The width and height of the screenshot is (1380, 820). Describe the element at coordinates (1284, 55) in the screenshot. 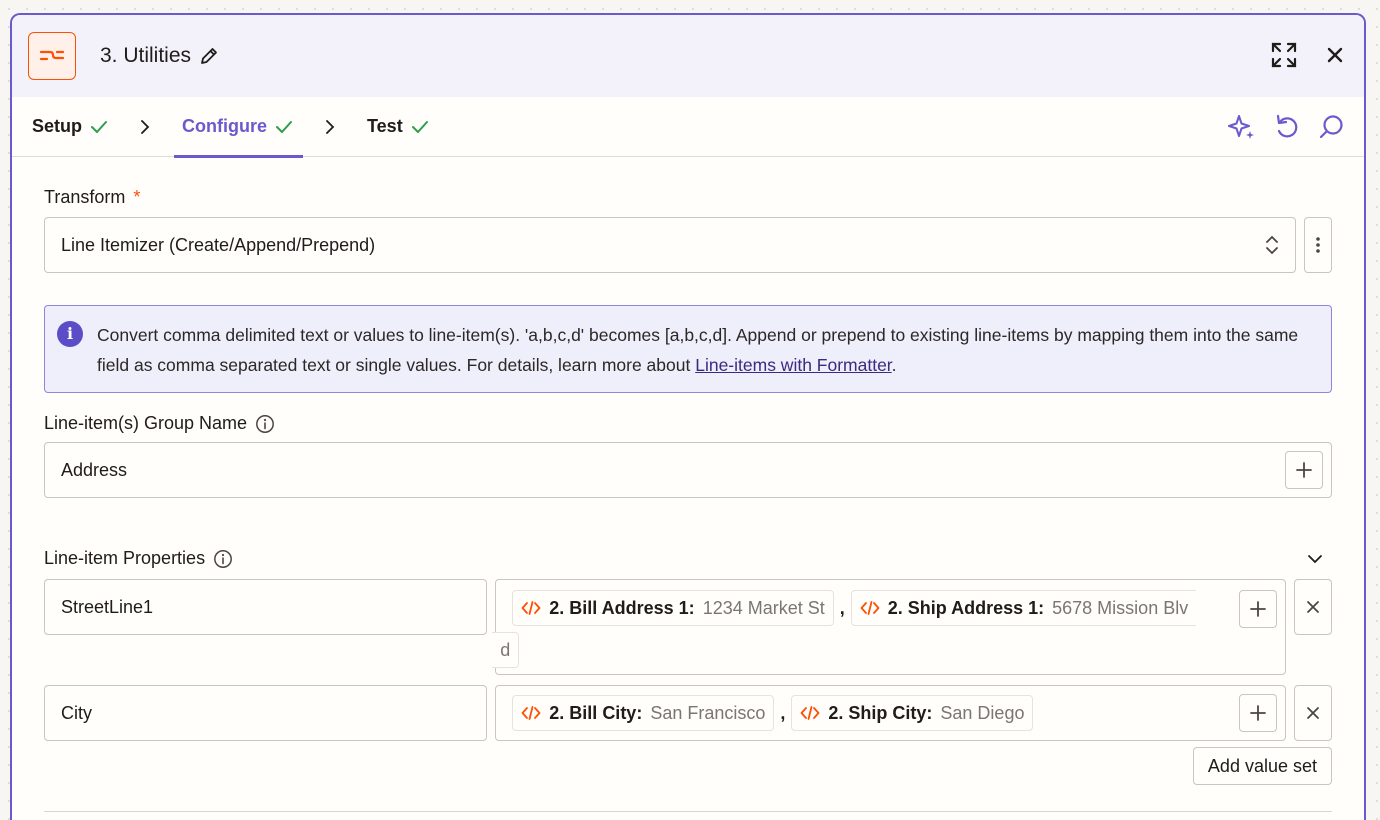

I see `expand-icon` at that location.